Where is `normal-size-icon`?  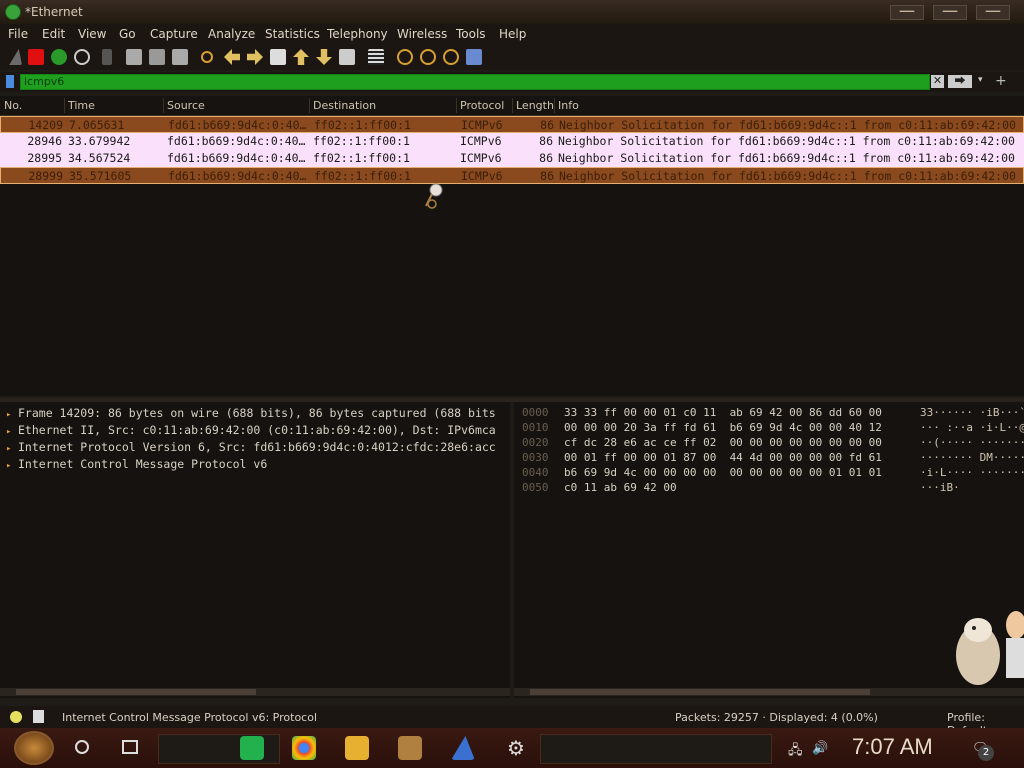
normal-size-icon is located at coordinates (451, 57).